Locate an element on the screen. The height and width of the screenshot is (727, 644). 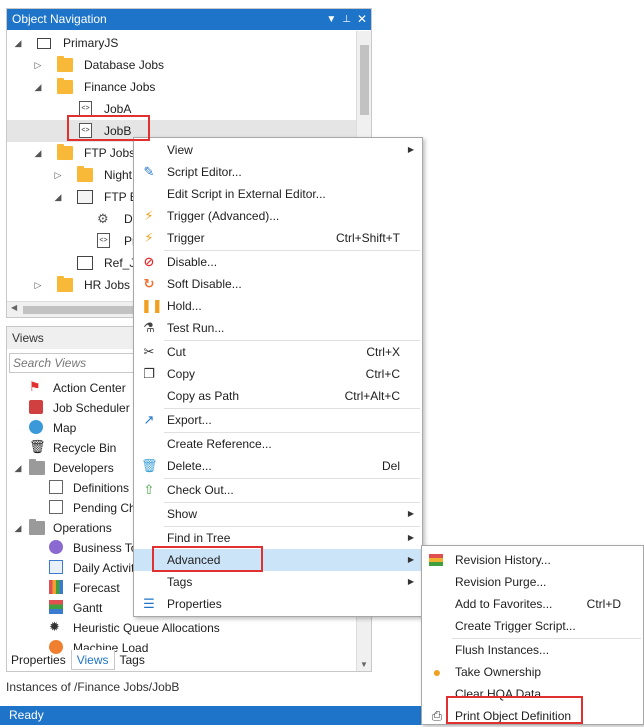
menu-label: Copy is located at coordinates (181, 374).